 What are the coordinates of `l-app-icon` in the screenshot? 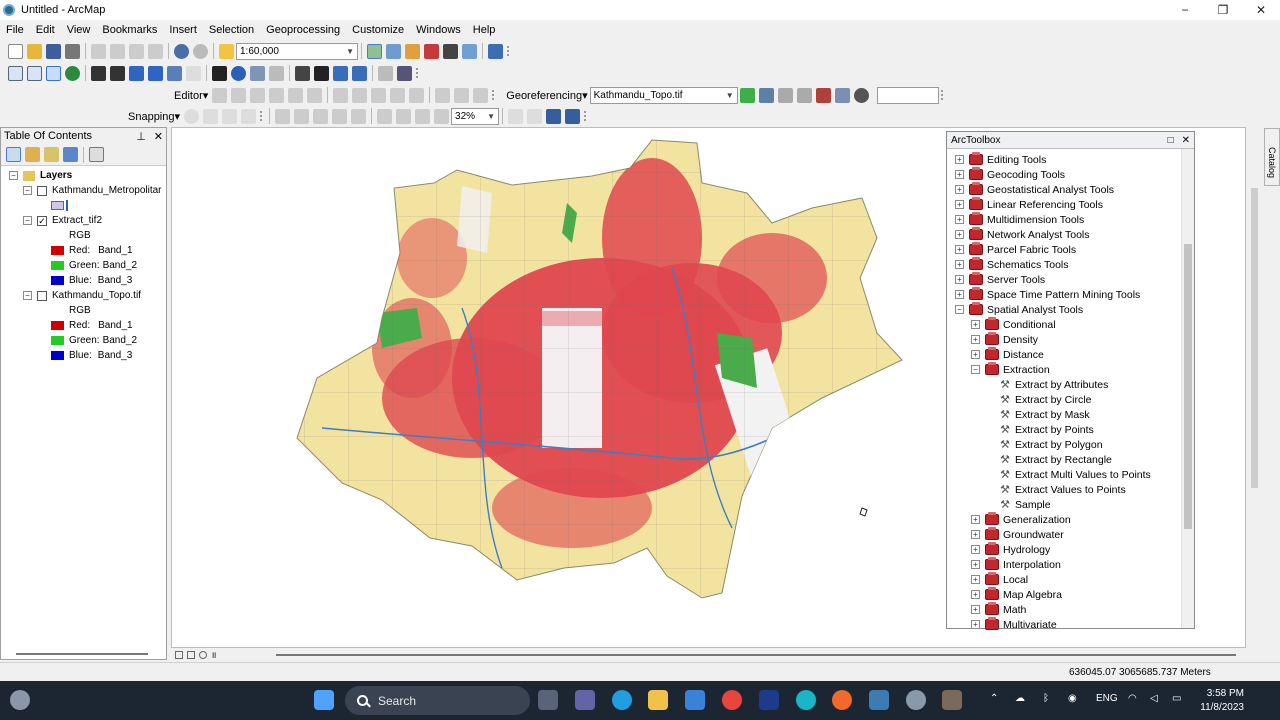 It's located at (769, 700).